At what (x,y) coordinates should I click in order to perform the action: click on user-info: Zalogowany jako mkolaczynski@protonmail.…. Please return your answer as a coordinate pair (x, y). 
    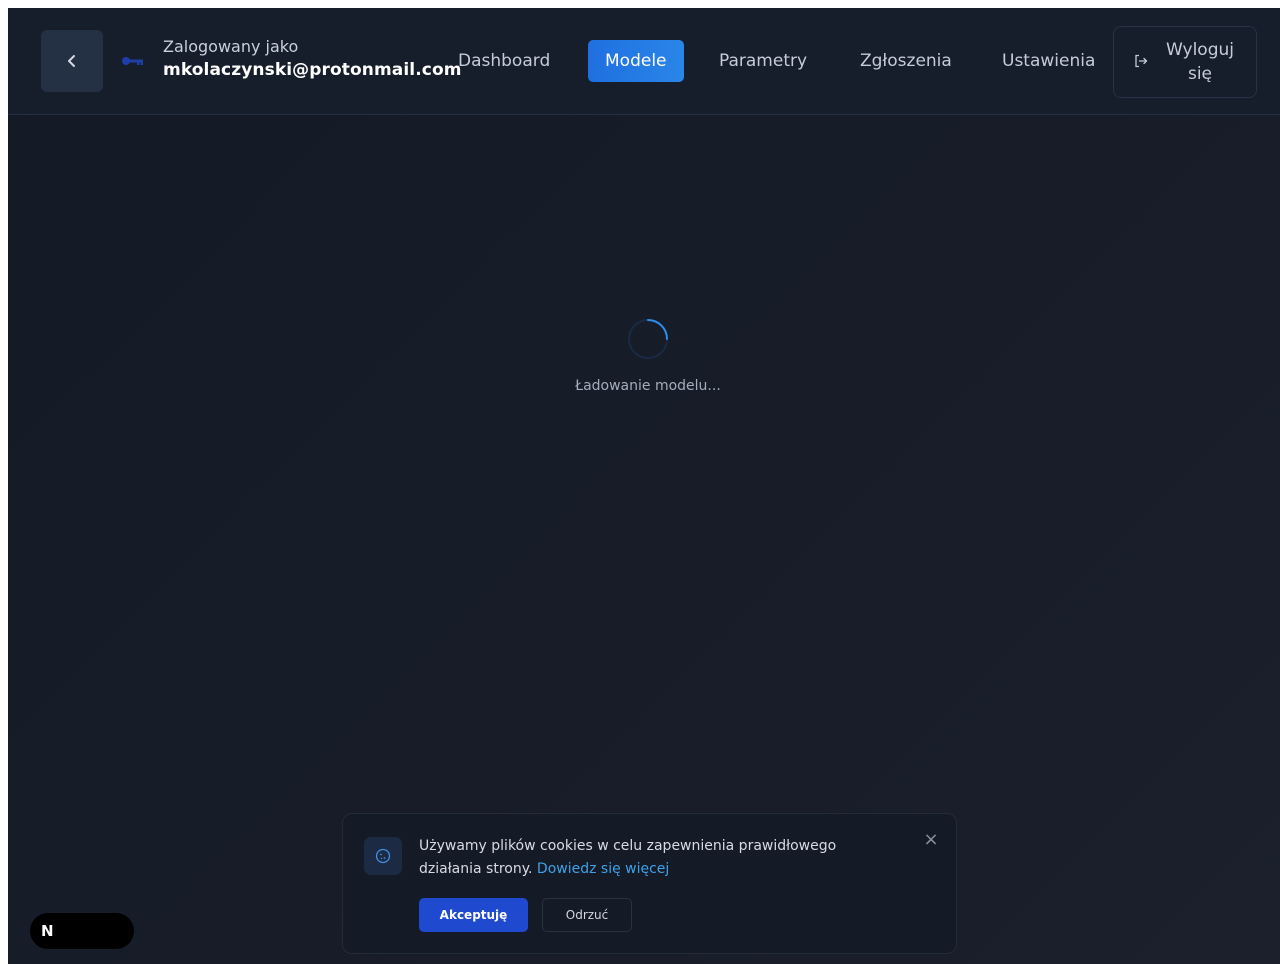
    Looking at the image, I should click on (312, 59).